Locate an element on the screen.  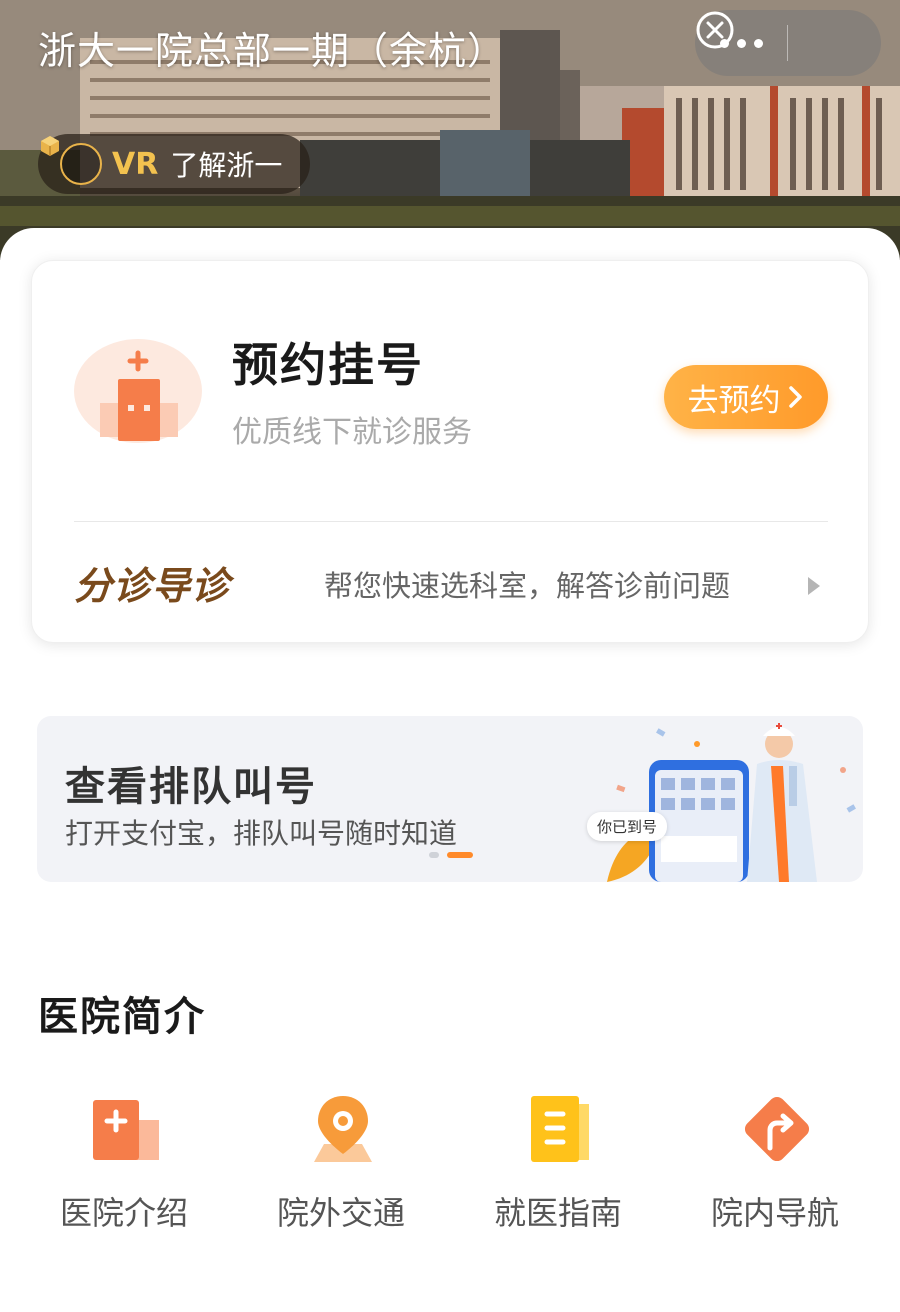
grid-item-transport: 院外交通 is located at coordinates (341, 1156).